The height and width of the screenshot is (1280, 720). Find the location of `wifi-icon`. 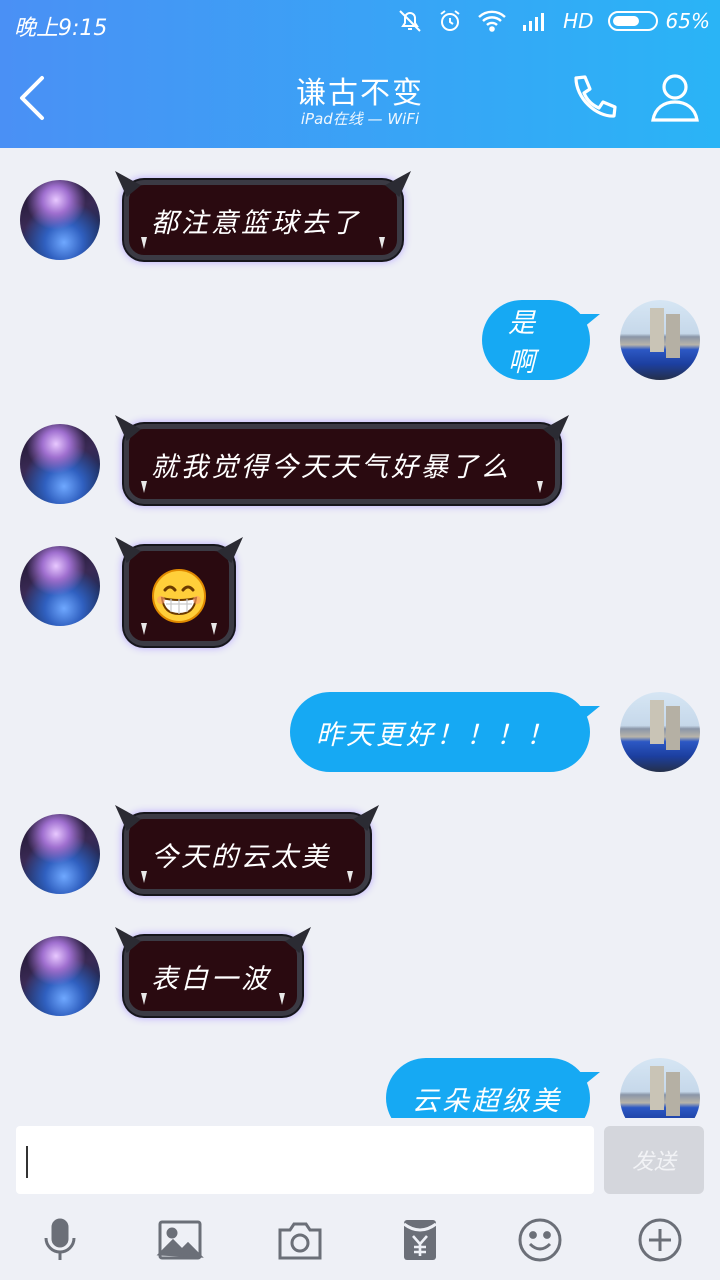

wifi-icon is located at coordinates (492, 21).